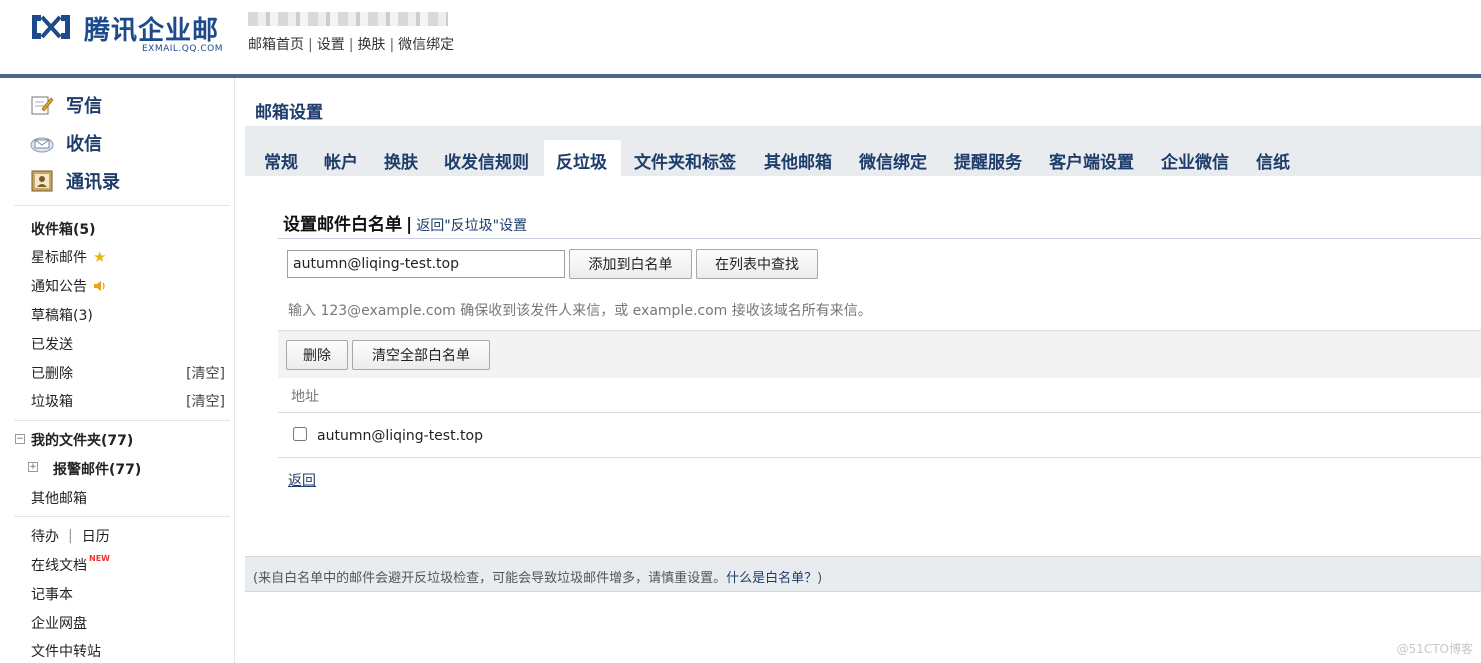 This screenshot has width=1481, height=663. I want to click on announcements-label: 通知公告, so click(59, 287).